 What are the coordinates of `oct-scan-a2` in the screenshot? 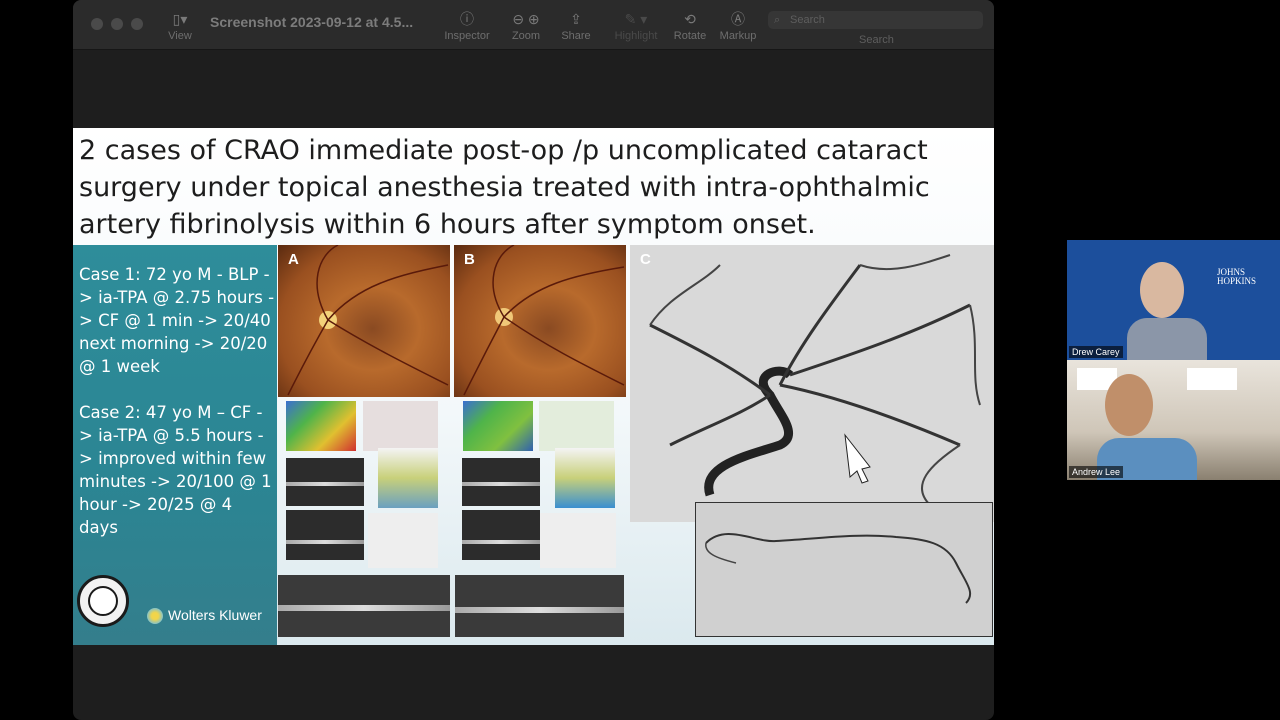 It's located at (325, 535).